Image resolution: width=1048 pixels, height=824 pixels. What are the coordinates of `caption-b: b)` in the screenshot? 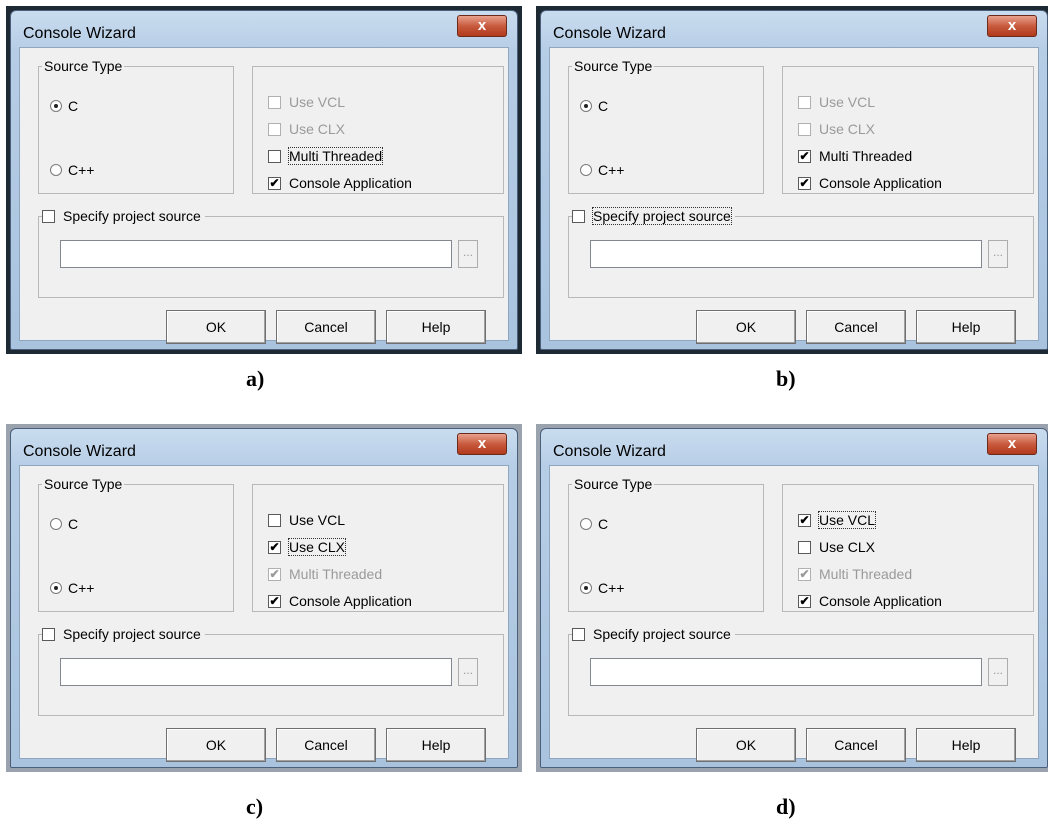 It's located at (786, 378).